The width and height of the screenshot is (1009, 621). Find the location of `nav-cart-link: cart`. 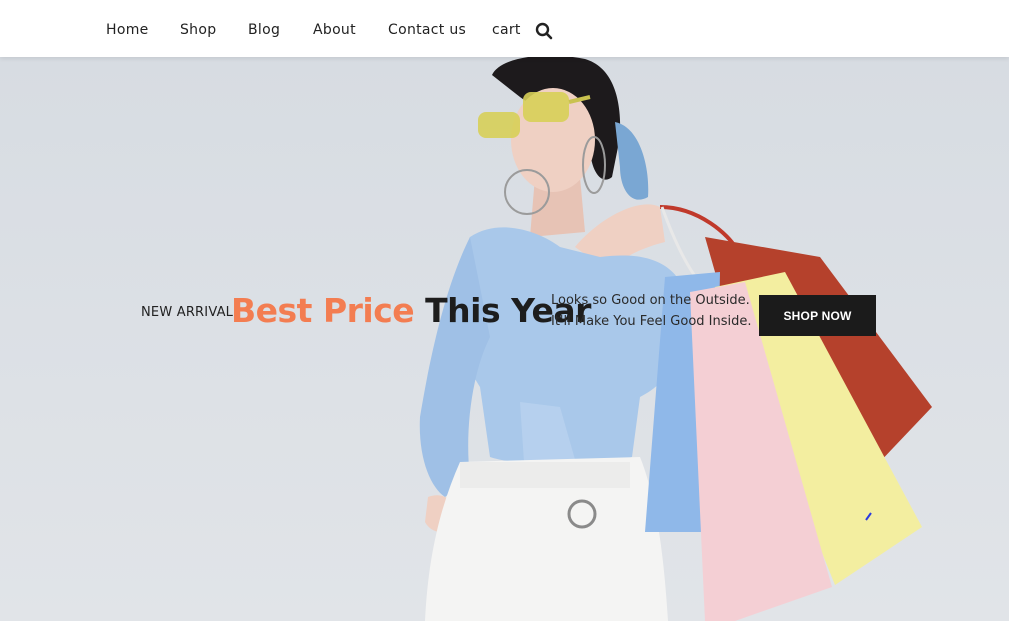

nav-cart-link: cart is located at coordinates (506, 30).